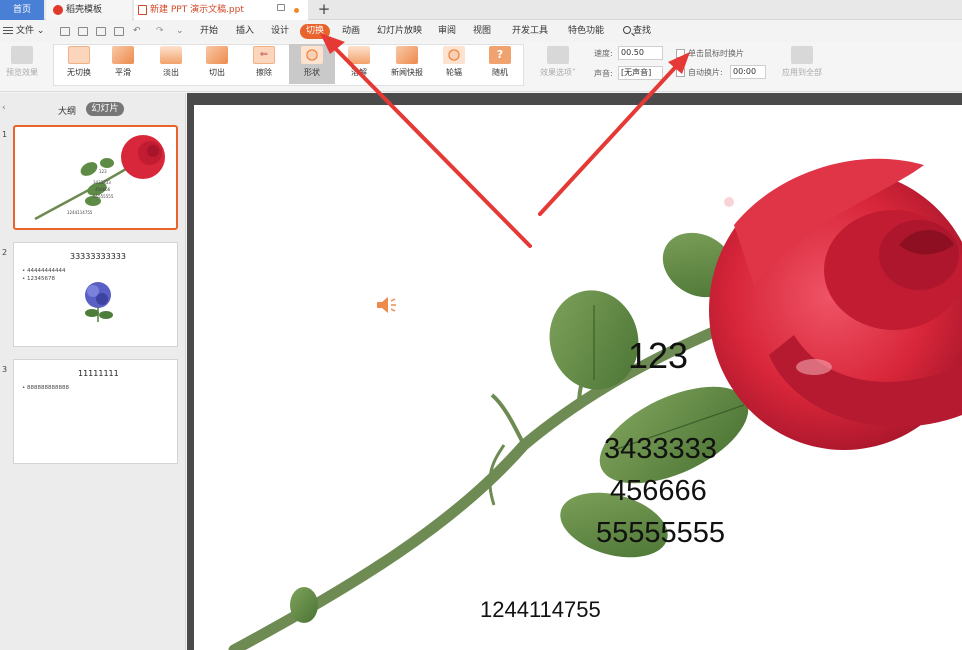 This screenshot has height=650, width=962. Describe the element at coordinates (5, 369) in the screenshot. I see `slide-number: 3` at that location.